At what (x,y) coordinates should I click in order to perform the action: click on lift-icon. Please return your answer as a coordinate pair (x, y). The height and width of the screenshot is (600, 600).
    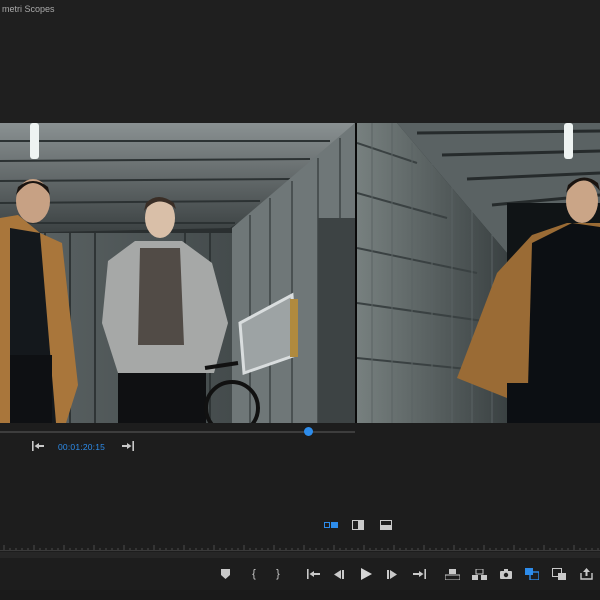
    Looking at the image, I should click on (452, 574).